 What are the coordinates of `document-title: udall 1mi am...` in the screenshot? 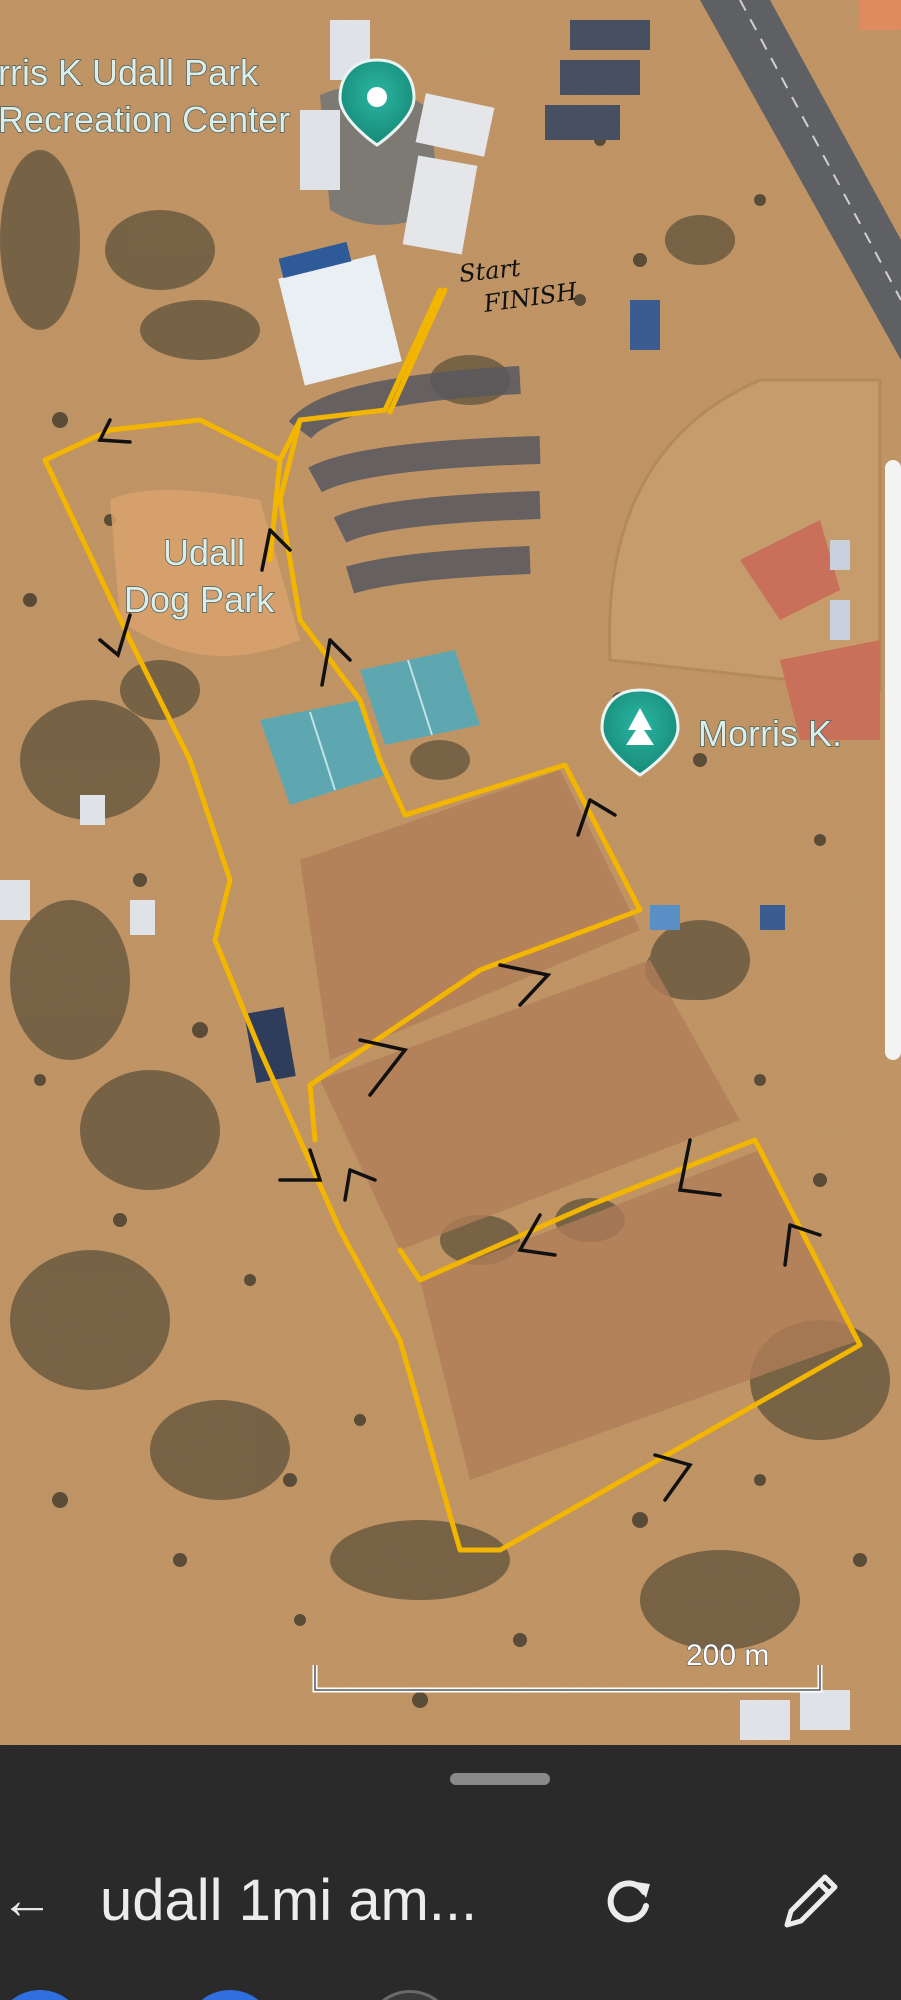 It's located at (289, 1900).